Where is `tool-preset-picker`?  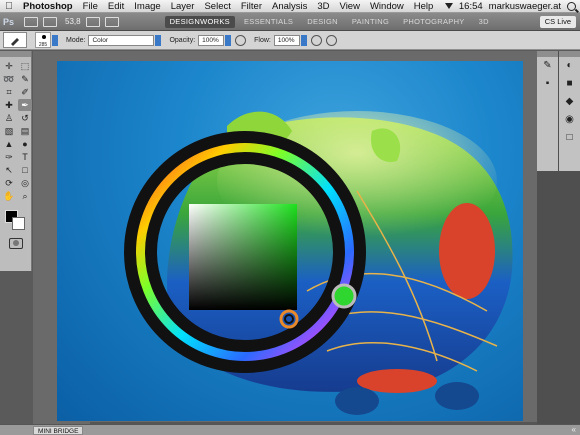
tool-preset-picker is located at coordinates (15, 40).